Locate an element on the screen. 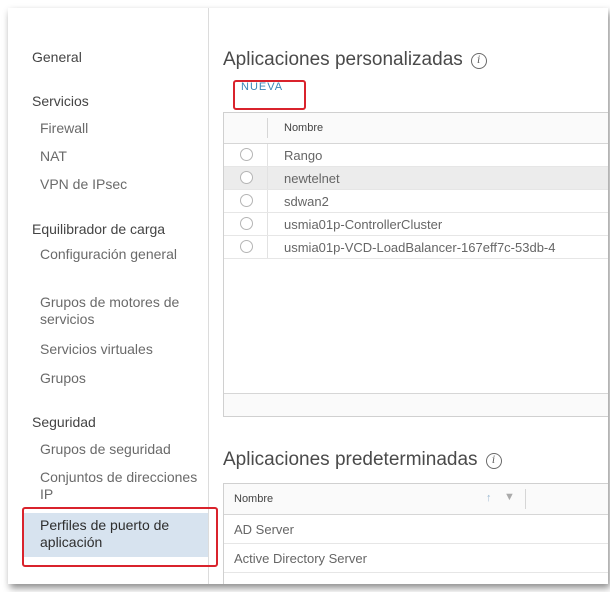 This screenshot has width=610, height=592. row-name: Active Directory Server is located at coordinates (300, 558).